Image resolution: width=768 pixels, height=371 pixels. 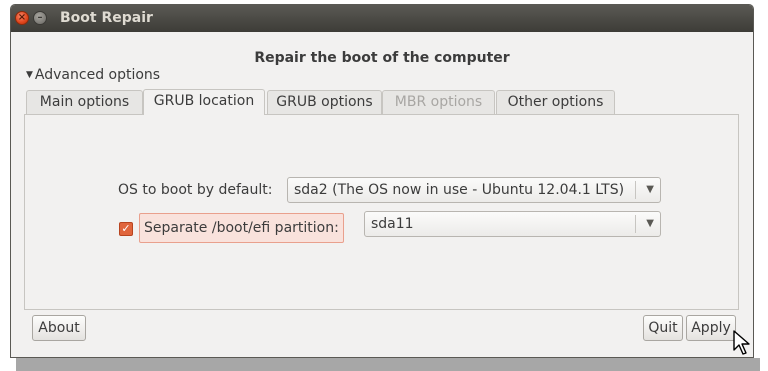 What do you see at coordinates (392, 224) in the screenshot?
I see `efi-partition-value: sda11` at bounding box center [392, 224].